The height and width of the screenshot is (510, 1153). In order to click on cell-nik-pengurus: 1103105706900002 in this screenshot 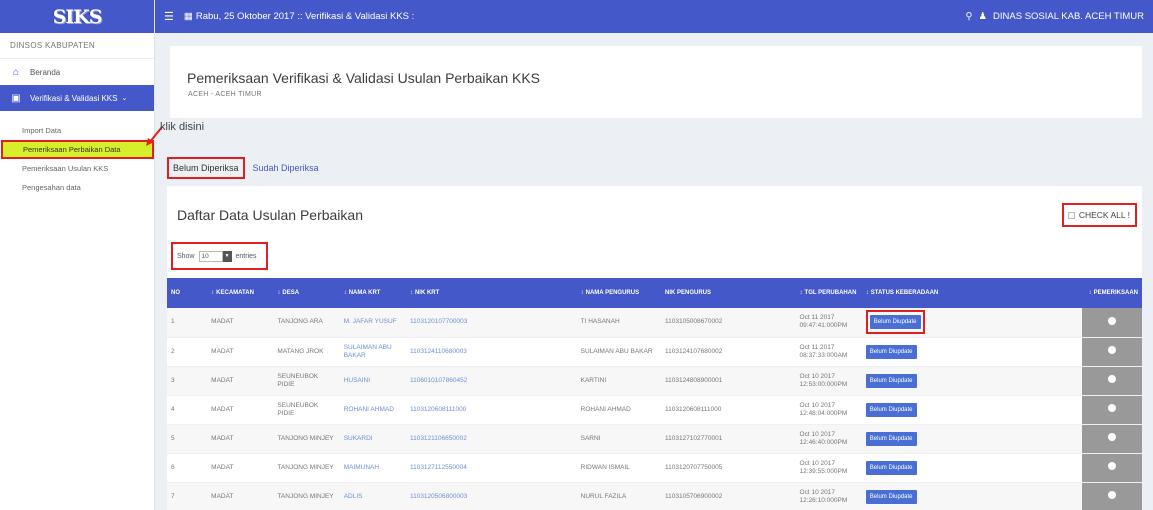, I will do `click(728, 496)`.